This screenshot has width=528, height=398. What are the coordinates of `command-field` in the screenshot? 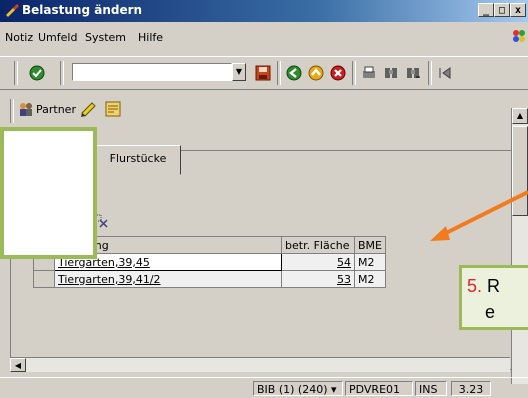 It's located at (152, 72).